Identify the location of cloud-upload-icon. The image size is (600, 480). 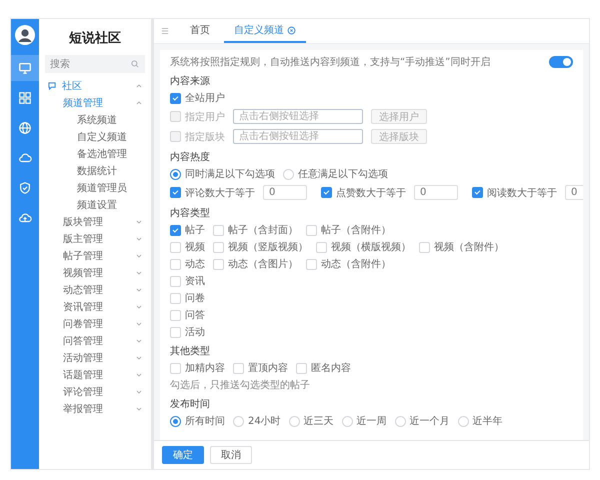
(25, 218).